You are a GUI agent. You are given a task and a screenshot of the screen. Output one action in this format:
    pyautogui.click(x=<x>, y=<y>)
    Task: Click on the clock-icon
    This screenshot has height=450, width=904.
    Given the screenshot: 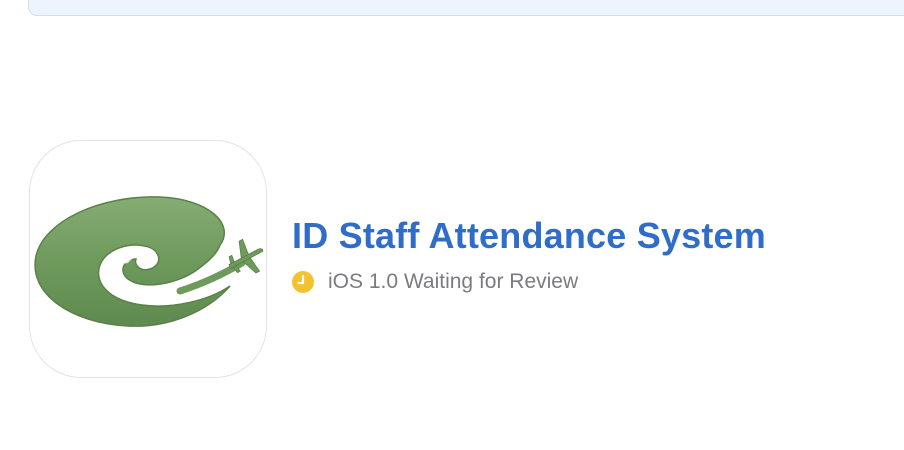 What is the action you would take?
    pyautogui.click(x=303, y=282)
    